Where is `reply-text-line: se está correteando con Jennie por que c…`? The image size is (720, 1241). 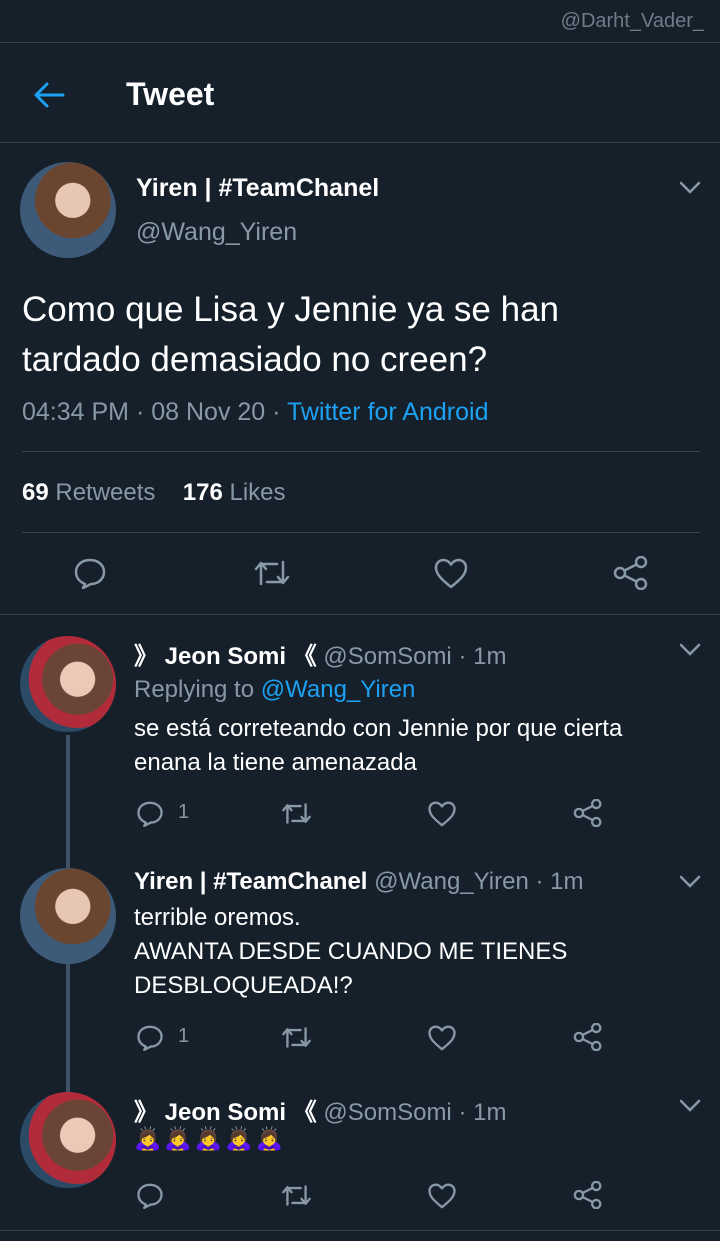 reply-text-line: se está correteando con Jennie por que c… is located at coordinates (378, 728).